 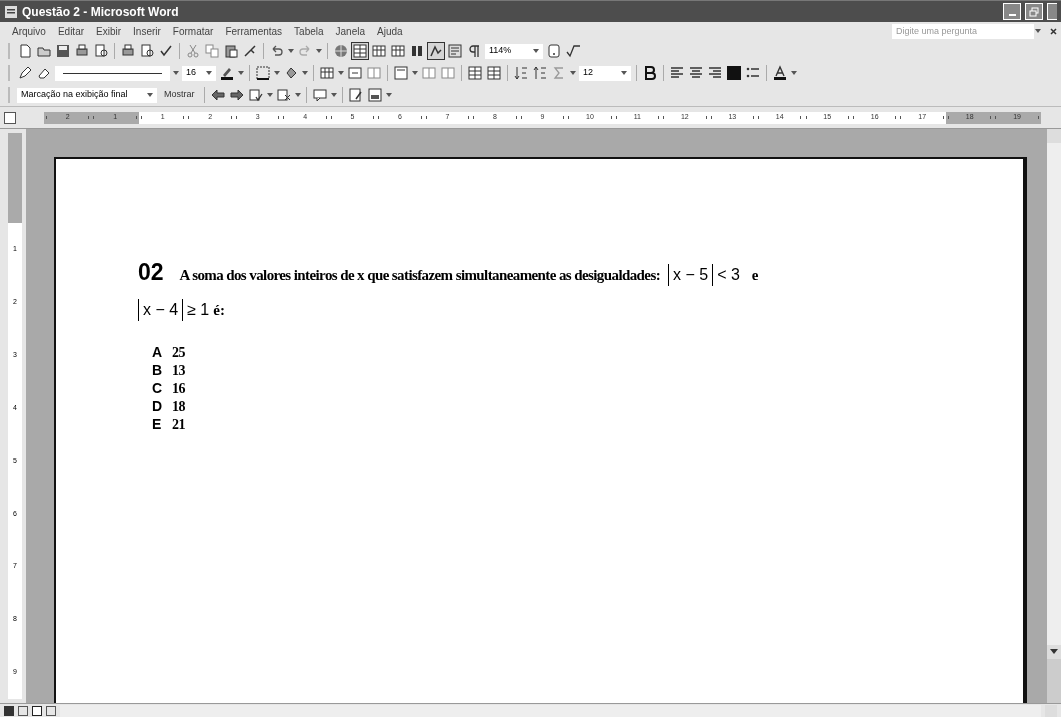 I want to click on scroll-down-button, so click(x=1054, y=652).